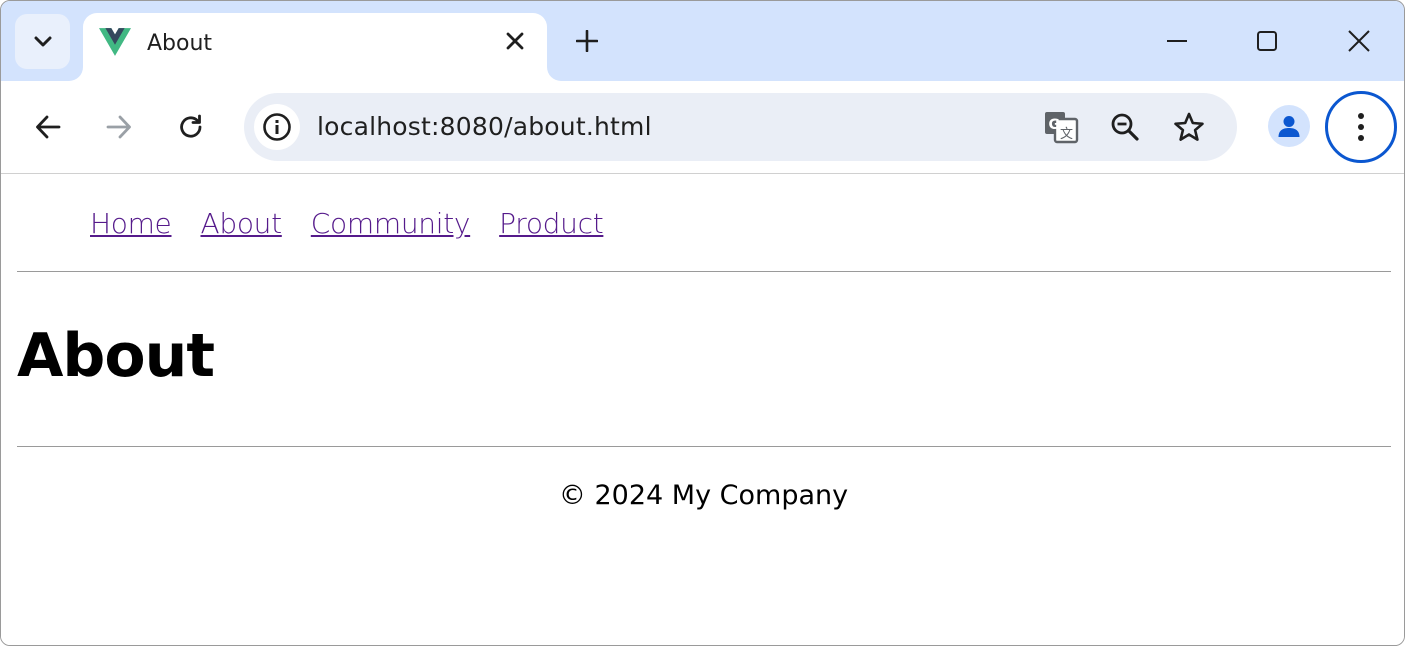  Describe the element at coordinates (1055, 125) in the screenshot. I see `svg-text: G` at that location.